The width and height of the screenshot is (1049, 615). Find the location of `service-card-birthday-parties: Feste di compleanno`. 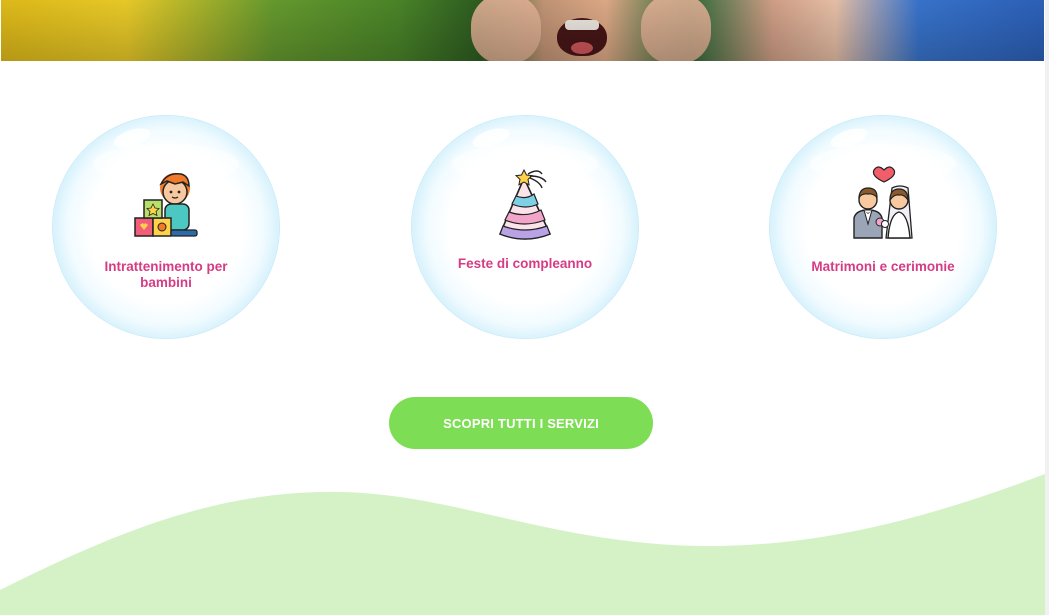

service-card-birthday-parties: Feste di compleanno is located at coordinates (525, 227).